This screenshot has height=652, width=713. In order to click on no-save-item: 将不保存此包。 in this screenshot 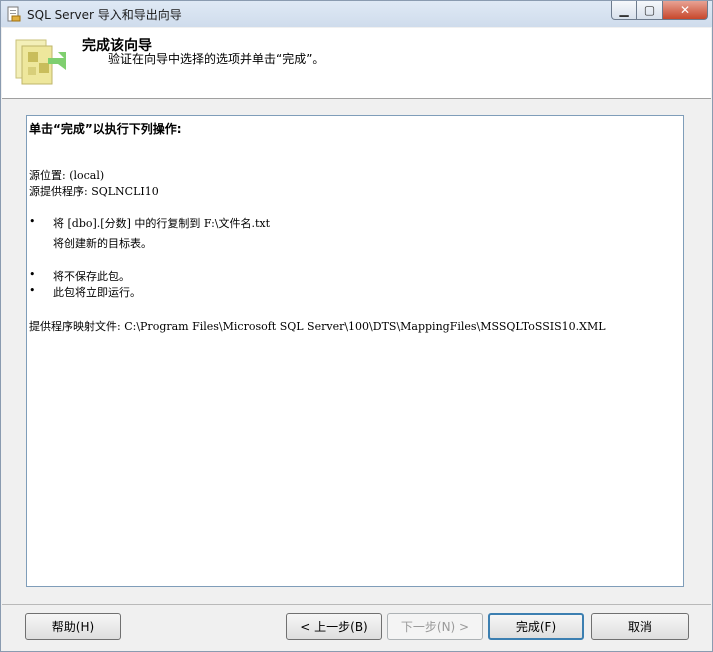, I will do `click(91, 276)`.